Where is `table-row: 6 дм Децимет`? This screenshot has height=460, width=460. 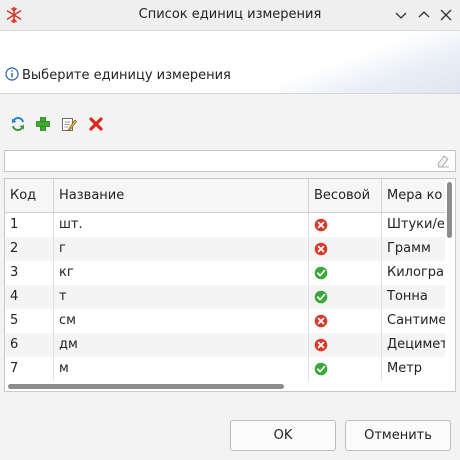 table-row: 6 дм Децимет is located at coordinates (226, 345).